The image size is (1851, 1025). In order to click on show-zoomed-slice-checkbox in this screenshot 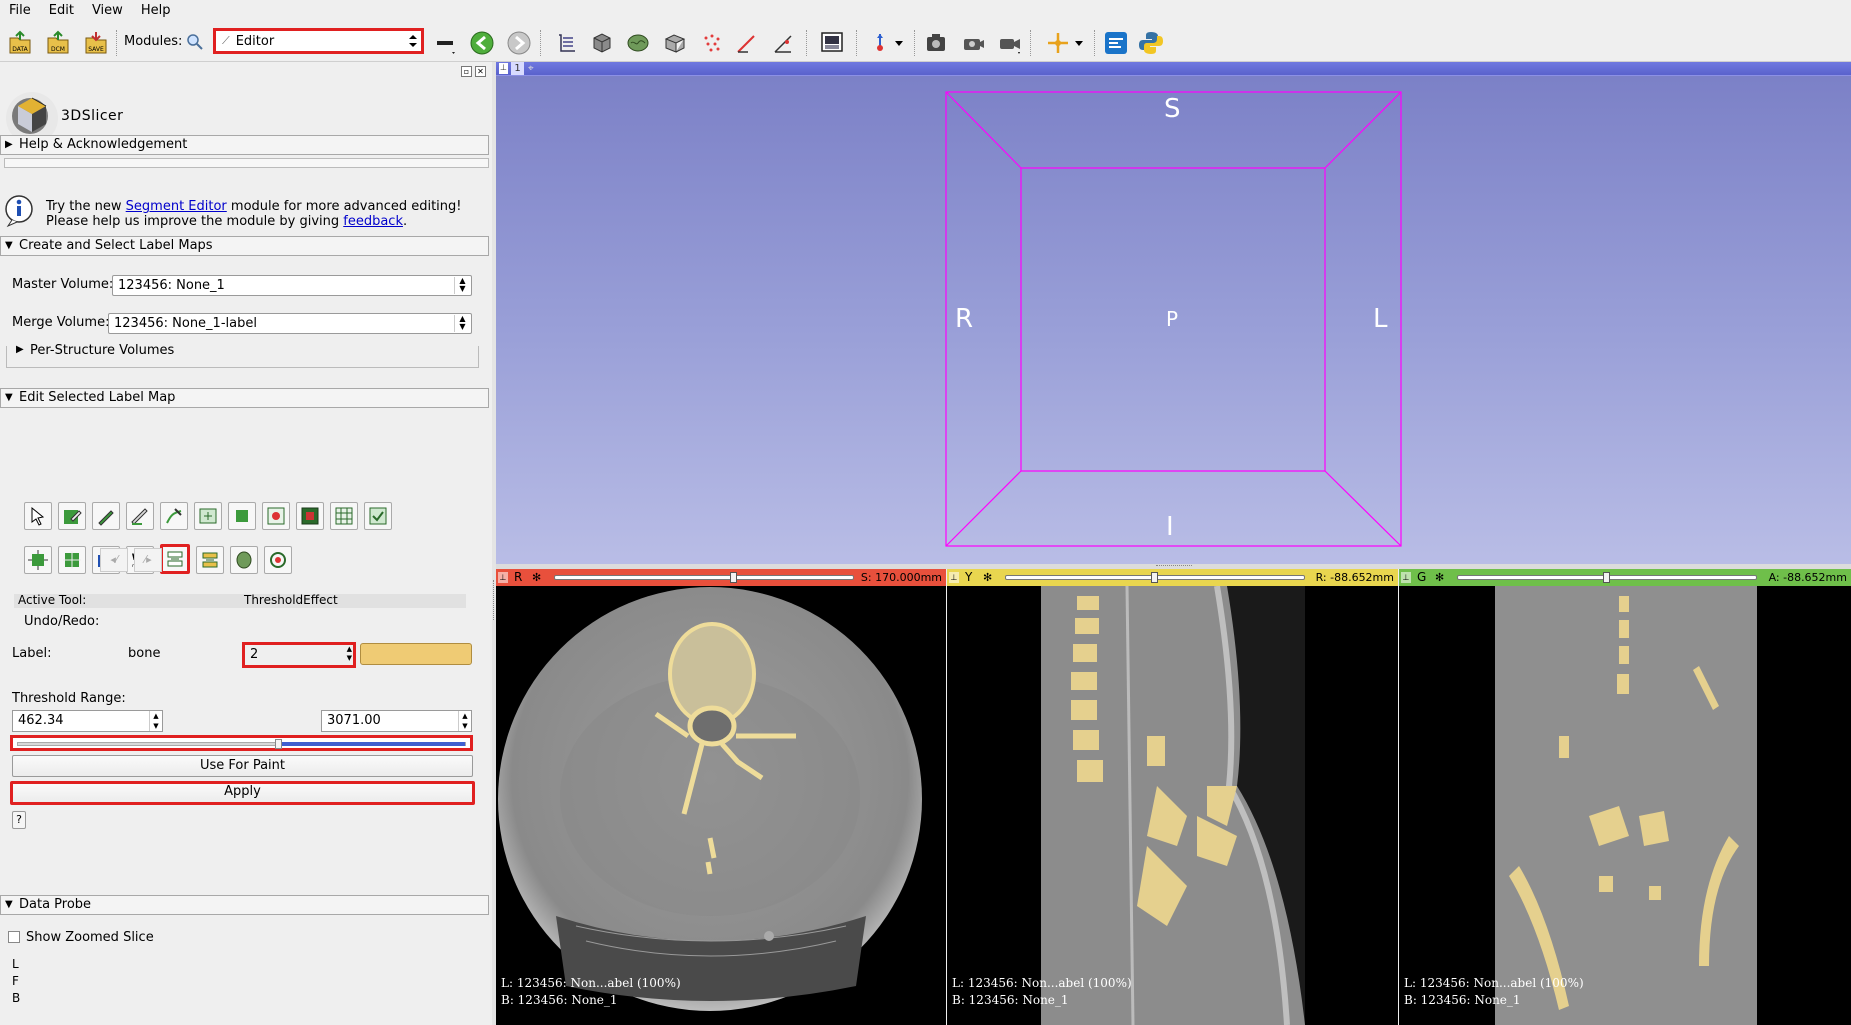, I will do `click(14, 937)`.